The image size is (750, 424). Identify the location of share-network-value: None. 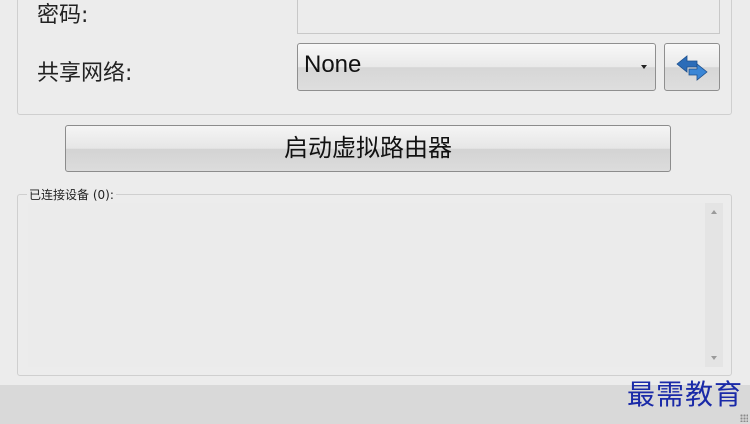
(333, 64).